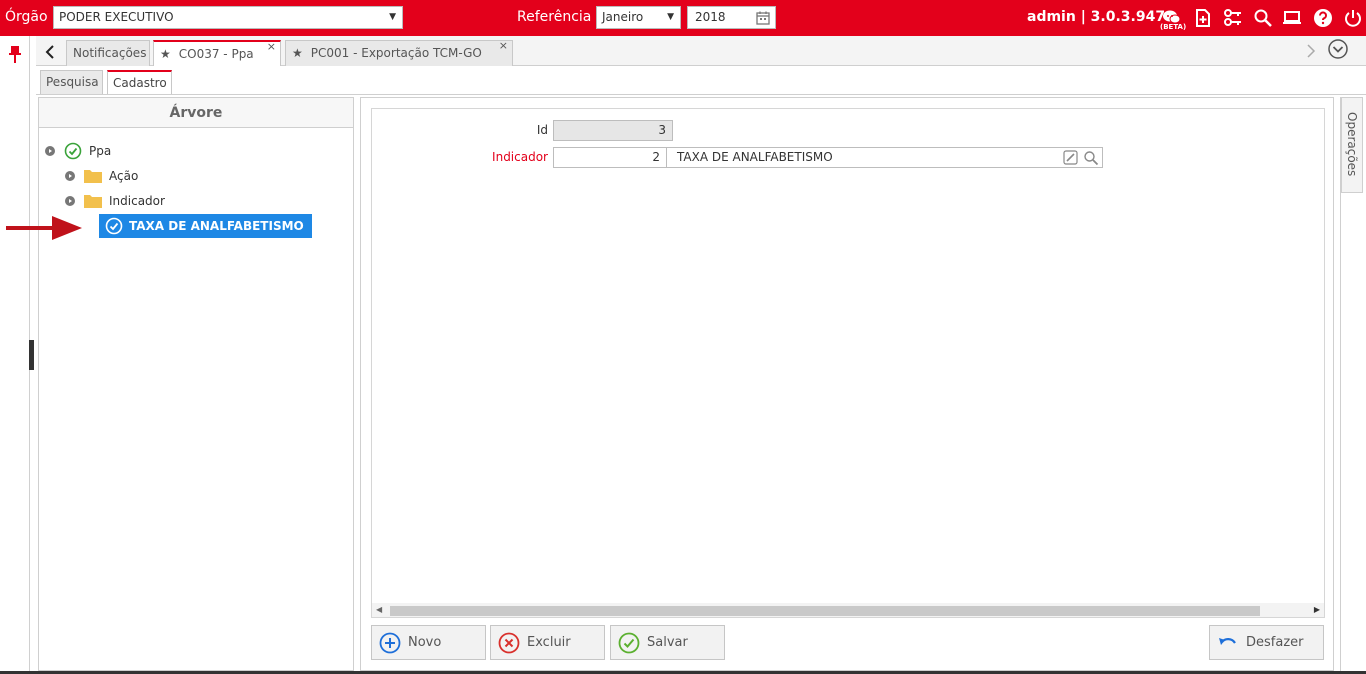  I want to click on power-icon, so click(1353, 18).